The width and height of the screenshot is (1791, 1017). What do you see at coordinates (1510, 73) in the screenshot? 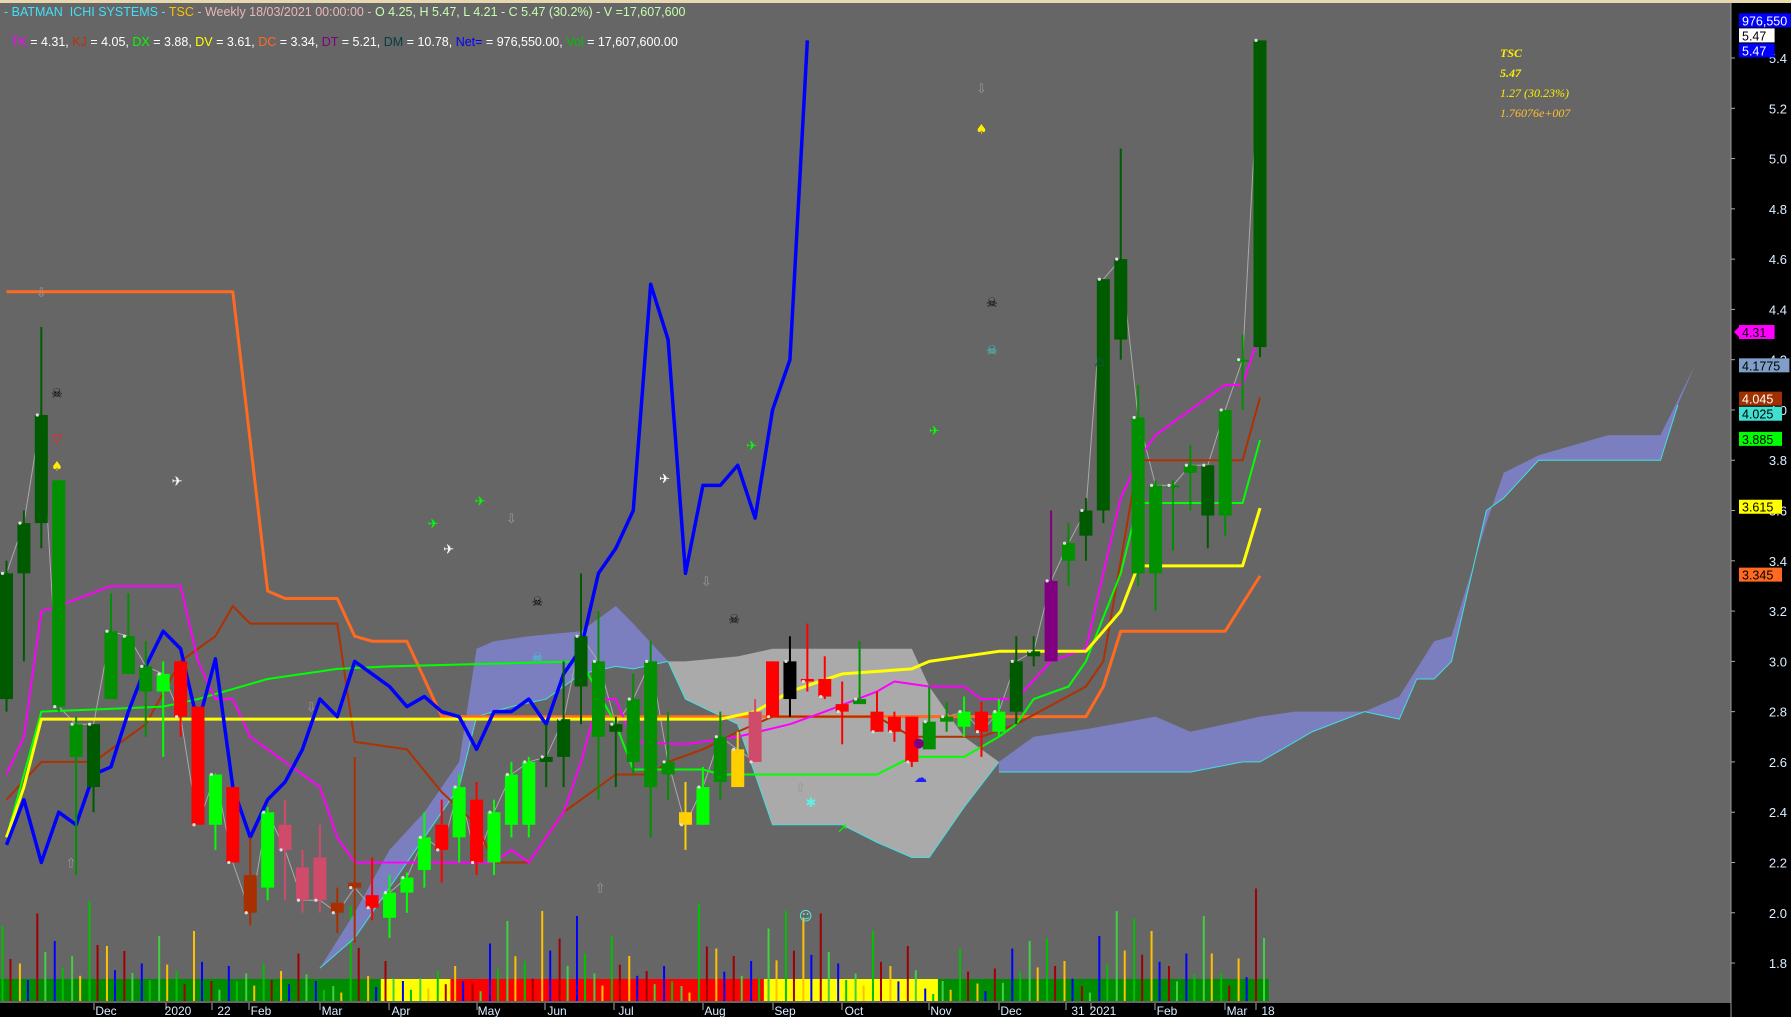
I see `info-price: 5.47` at bounding box center [1510, 73].